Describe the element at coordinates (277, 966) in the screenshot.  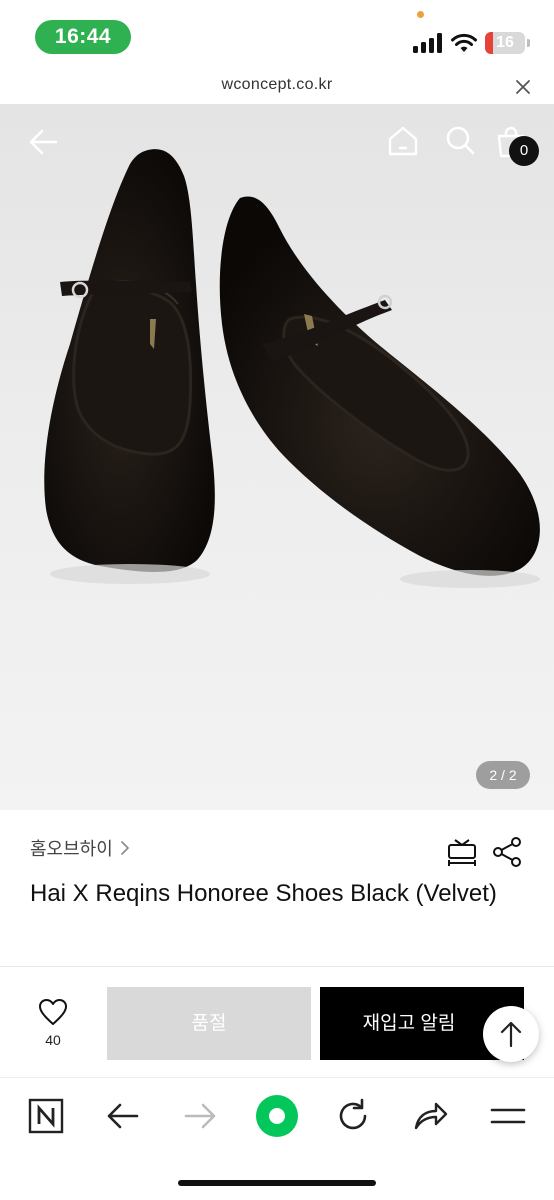
I see `divider` at that location.